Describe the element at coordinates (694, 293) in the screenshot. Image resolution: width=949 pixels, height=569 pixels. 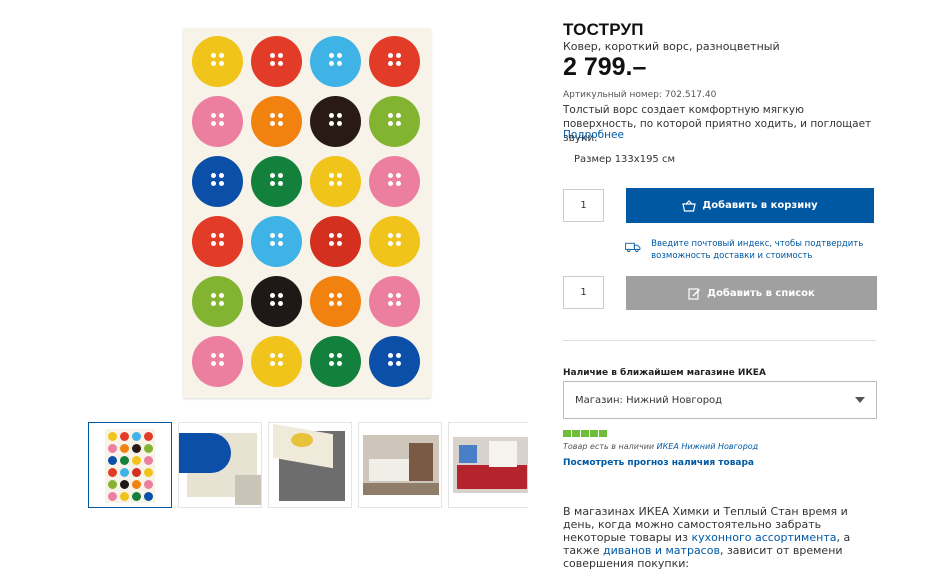
I see `add-to-list-icon` at that location.